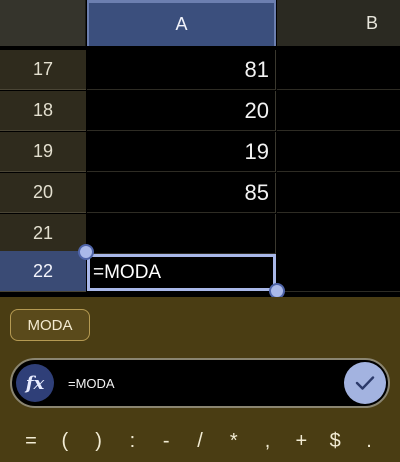 The height and width of the screenshot is (462, 400). Describe the element at coordinates (268, 441) in the screenshot. I see `key-comma: ,` at that location.